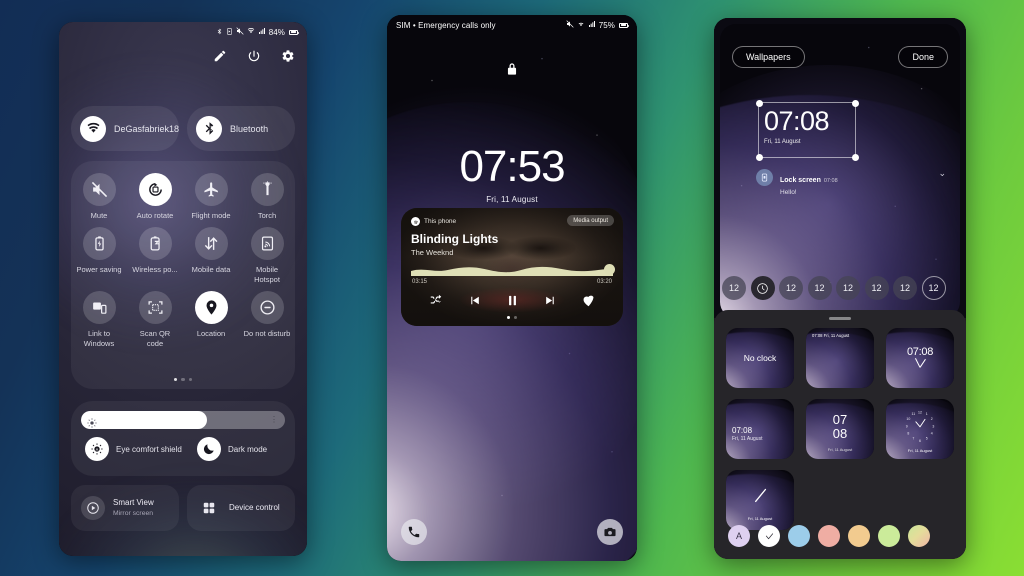  What do you see at coordinates (144, 420) in the screenshot?
I see `brightness-fill` at bounding box center [144, 420].